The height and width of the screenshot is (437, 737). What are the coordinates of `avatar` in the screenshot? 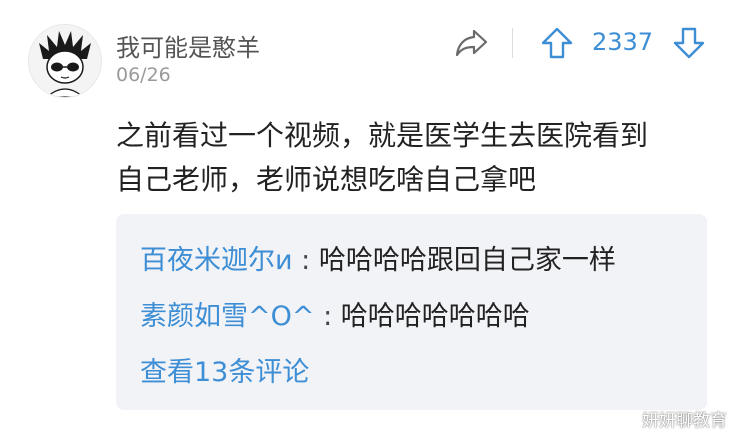 It's located at (65, 61).